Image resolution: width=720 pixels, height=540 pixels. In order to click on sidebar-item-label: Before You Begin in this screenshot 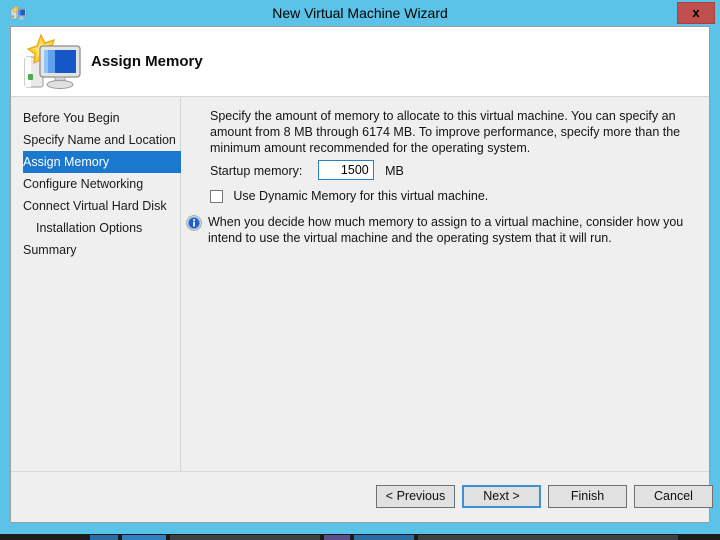, I will do `click(71, 118)`.